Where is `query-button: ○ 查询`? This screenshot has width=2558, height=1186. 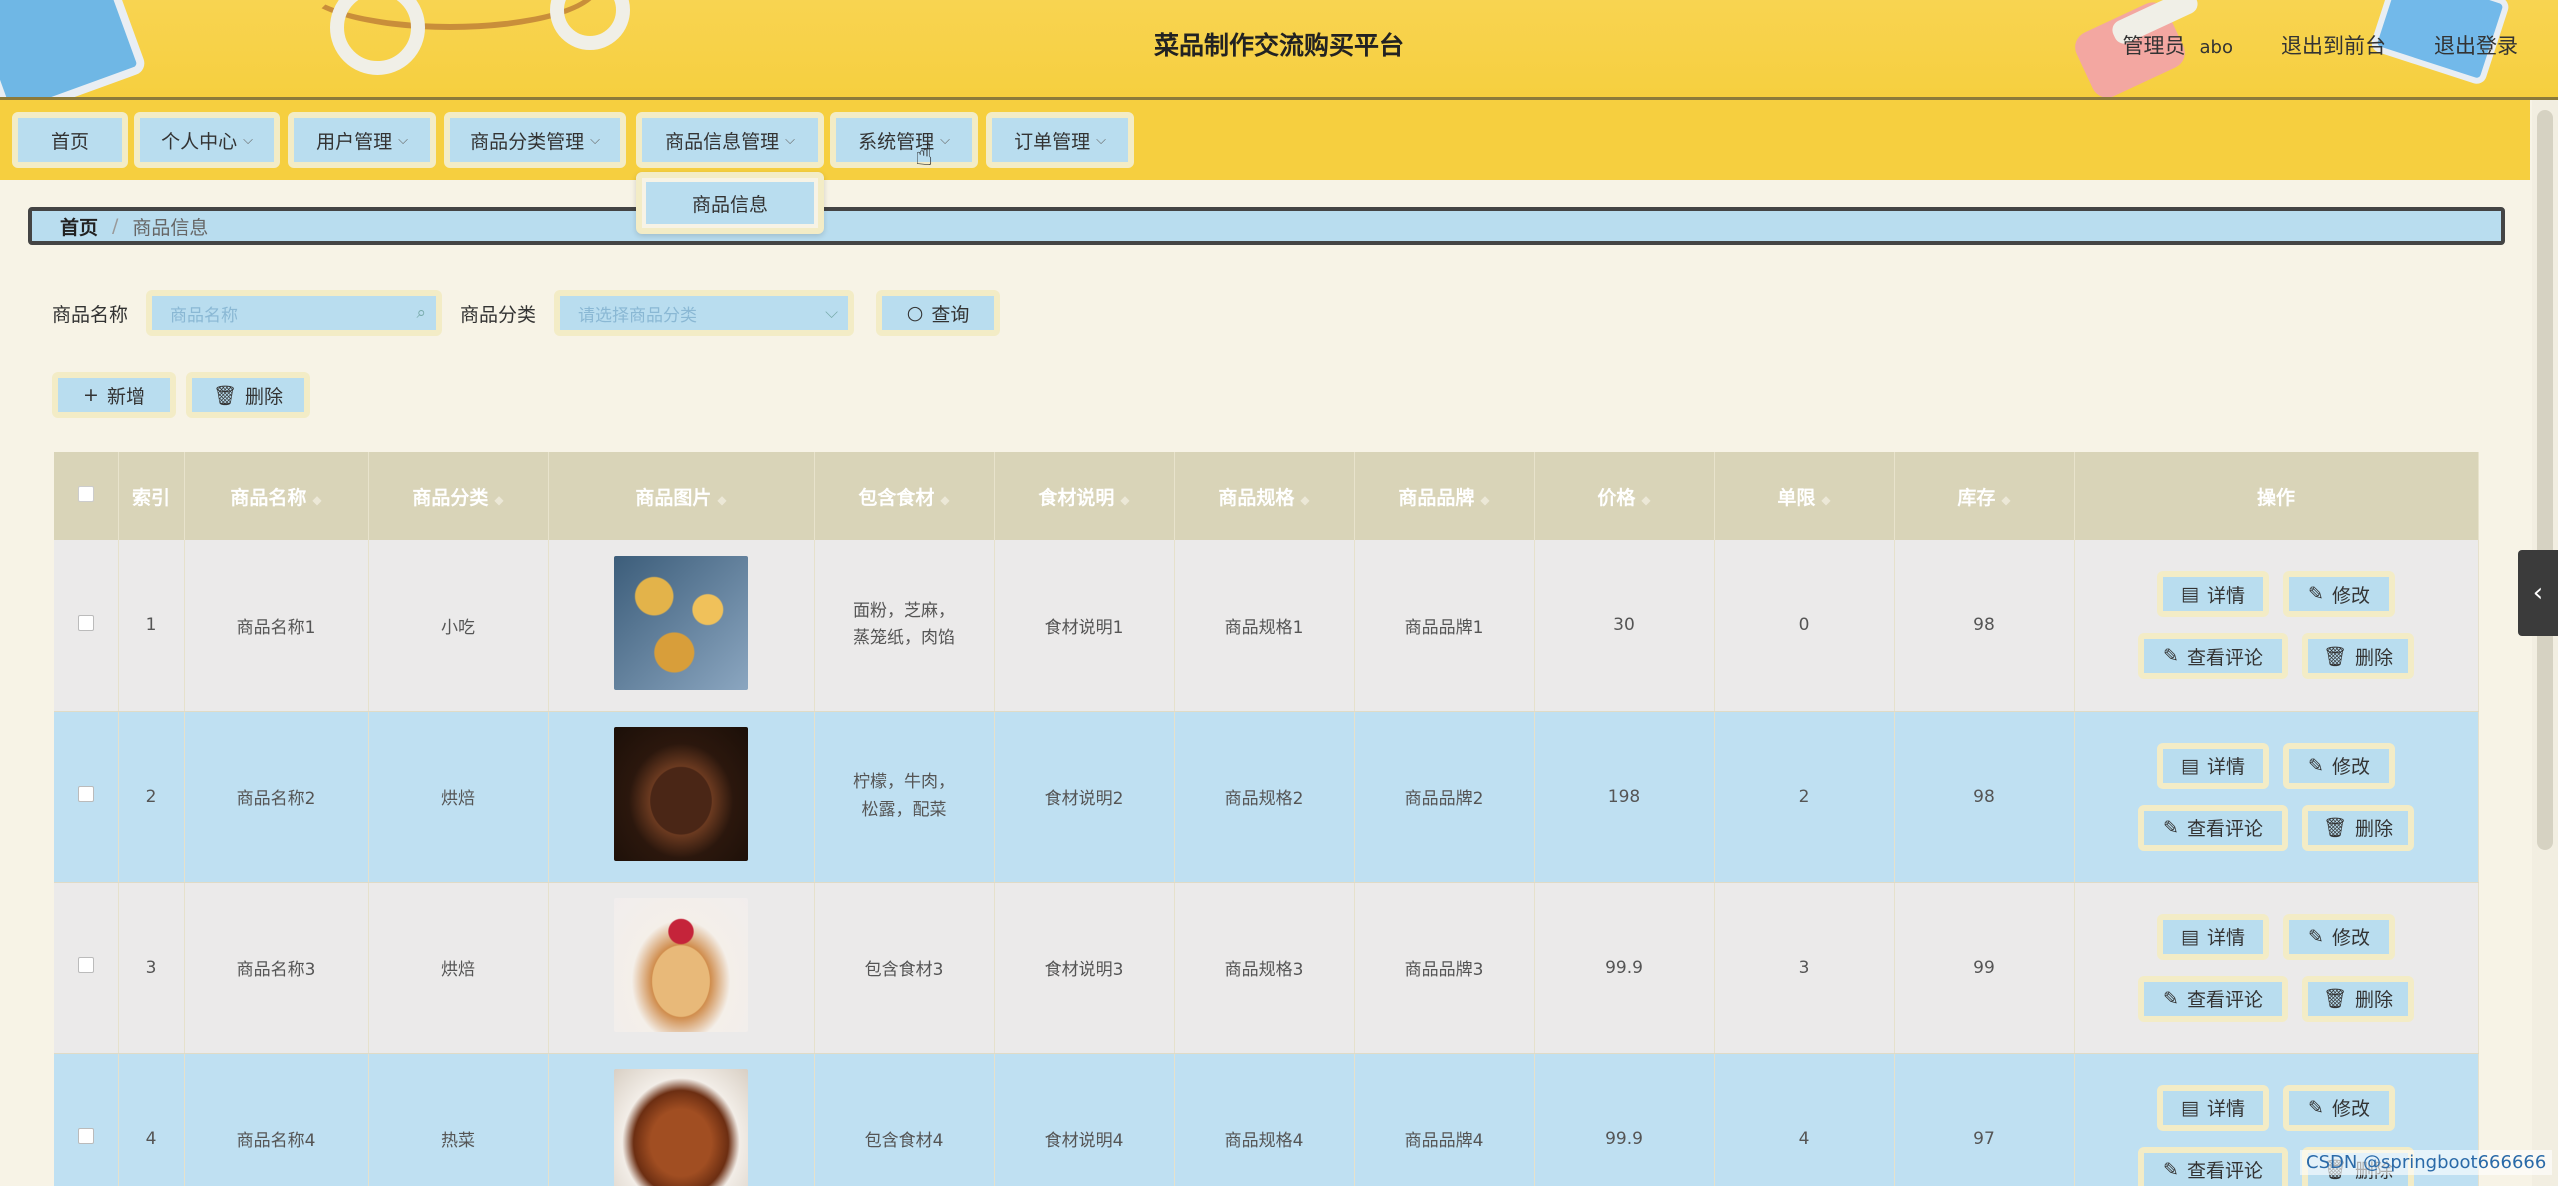 query-button: ○ 查询 is located at coordinates (938, 313).